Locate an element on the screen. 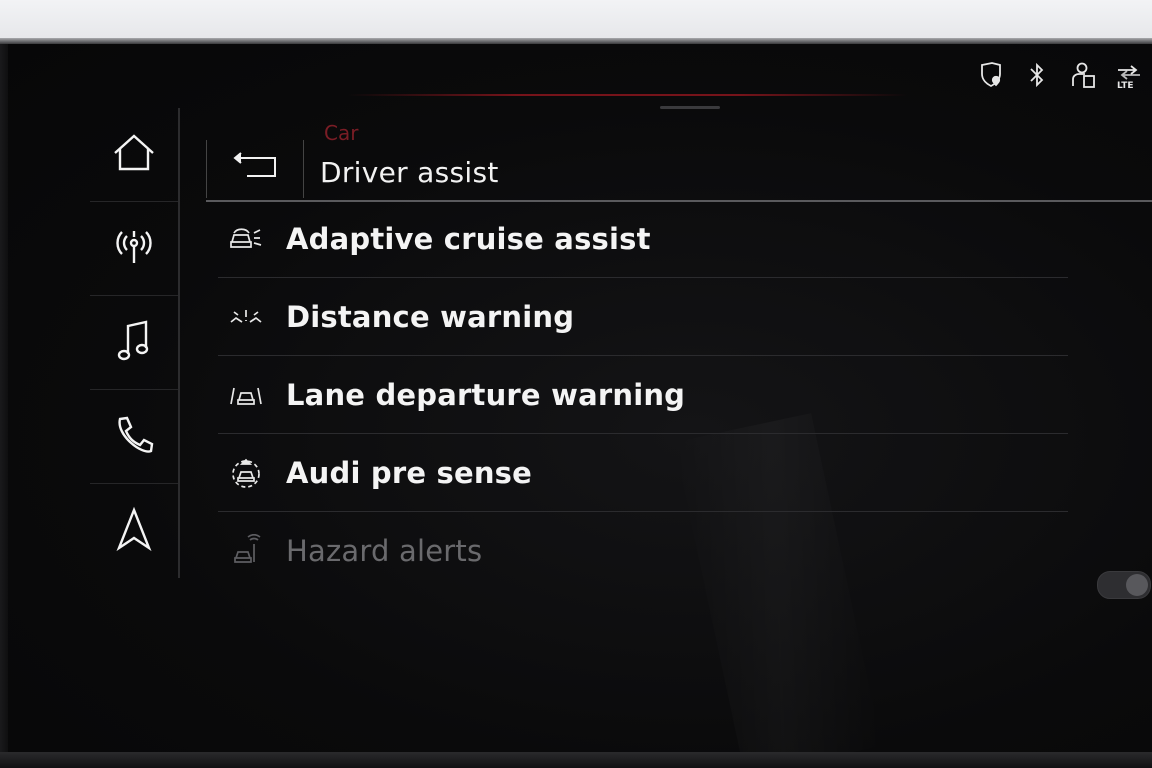 This screenshot has width=1152, height=768. sidebar-item-phone is located at coordinates (134, 437).